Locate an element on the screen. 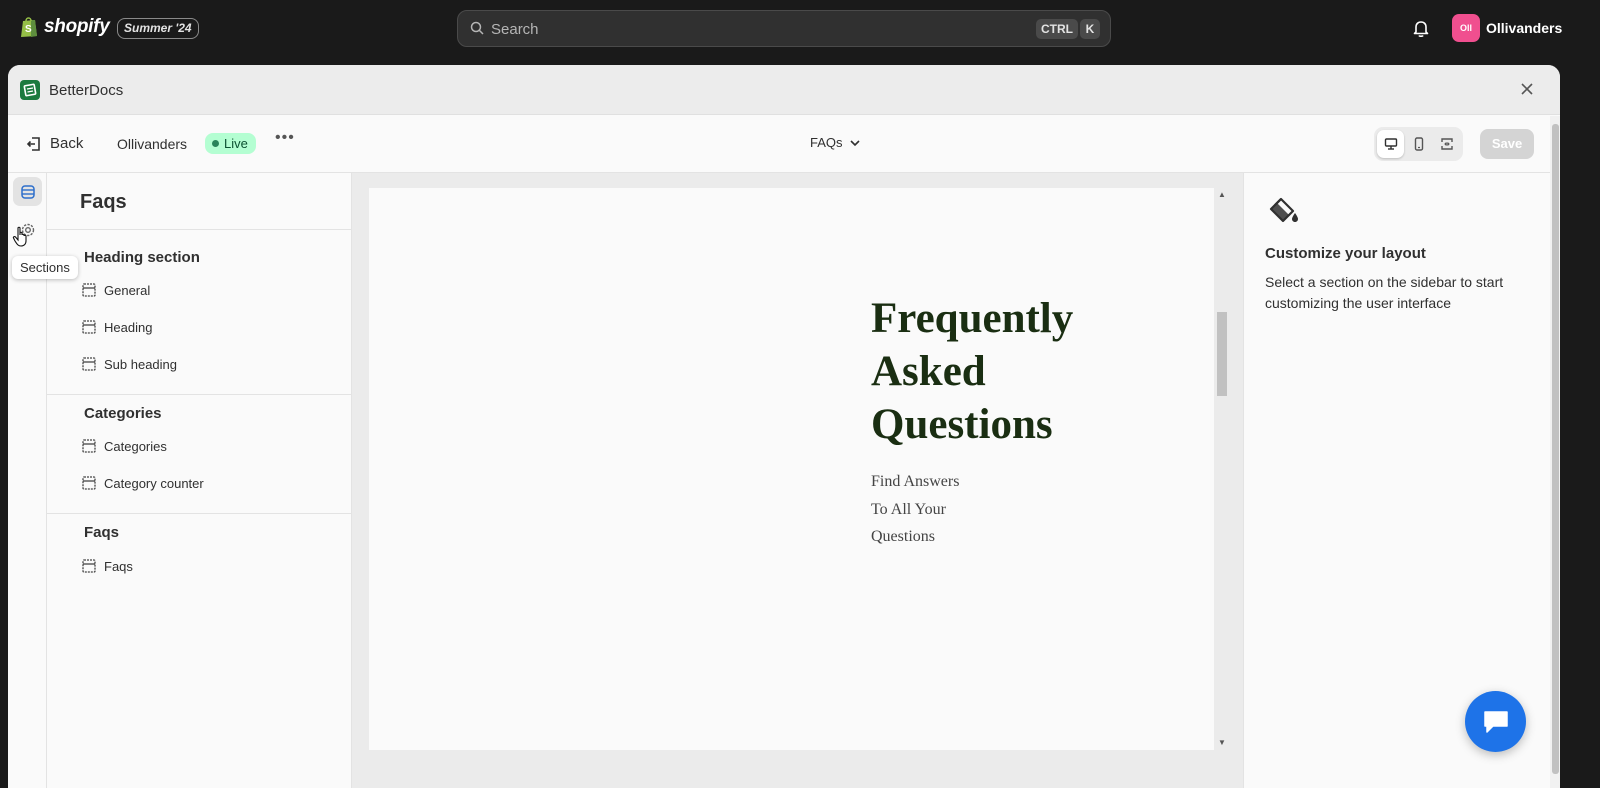 This screenshot has width=1600, height=788. desktop-view-button is located at coordinates (1390, 144).